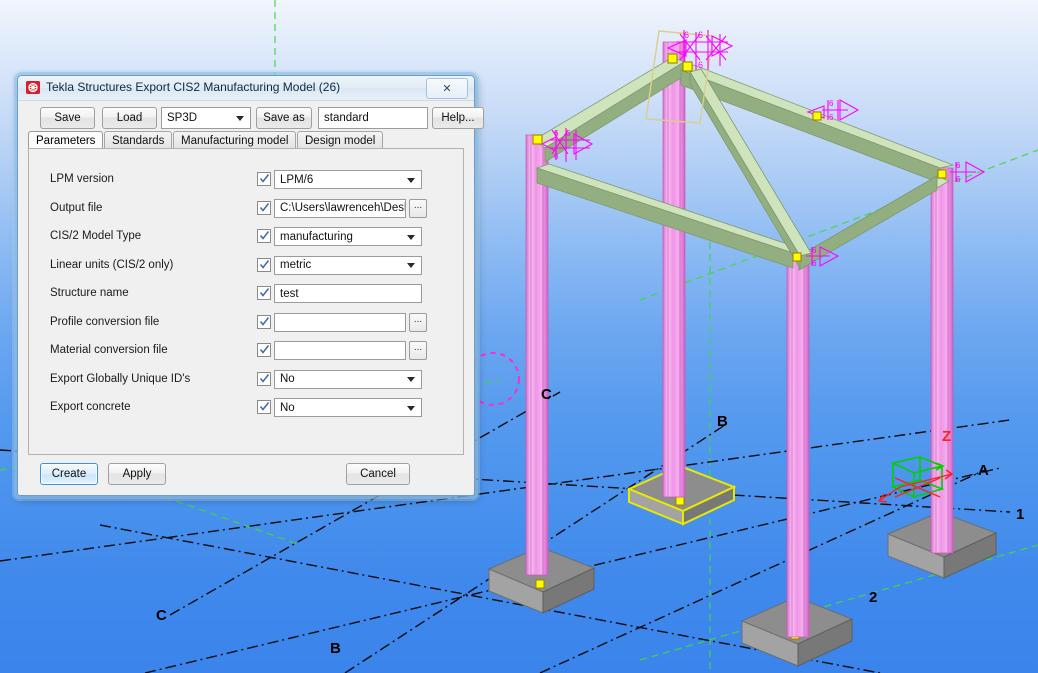  I want to click on preset-select-value: SP3D, so click(182, 118).